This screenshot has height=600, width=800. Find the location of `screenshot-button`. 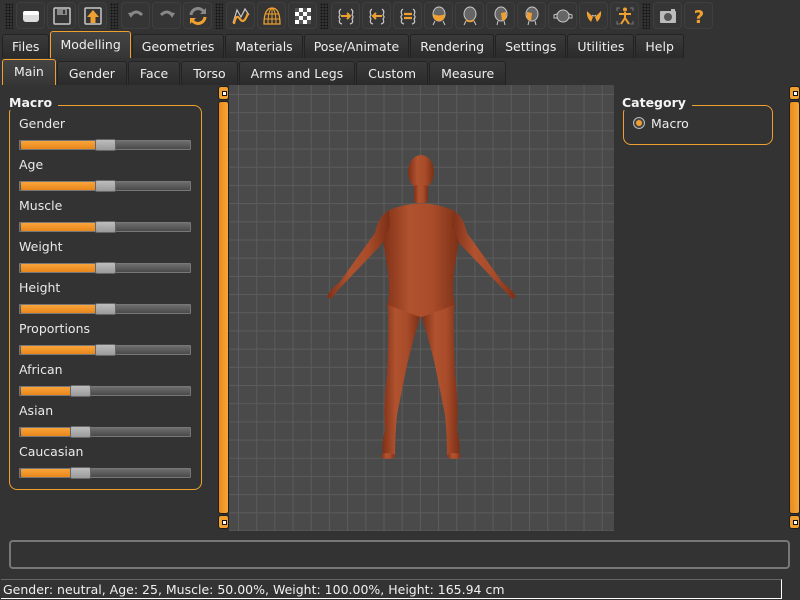

screenshot-button is located at coordinates (667, 15).